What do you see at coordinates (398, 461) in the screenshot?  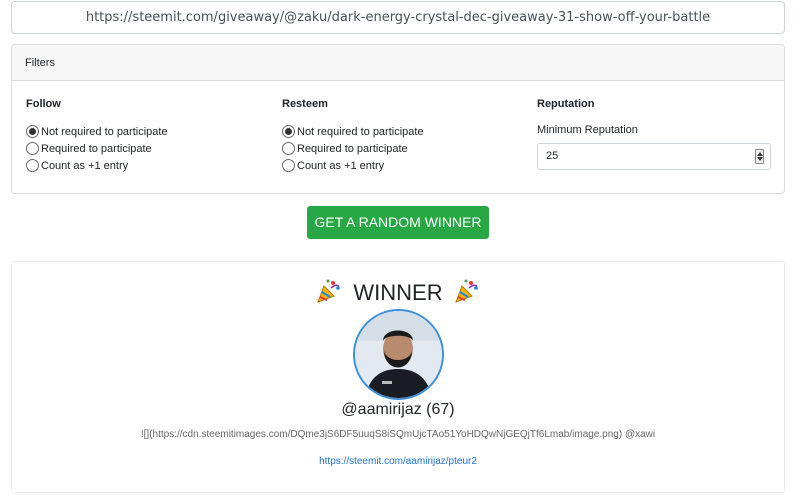 I see `winner-comment-link: https://steemit.com/aamirijaz/pteur2` at bounding box center [398, 461].